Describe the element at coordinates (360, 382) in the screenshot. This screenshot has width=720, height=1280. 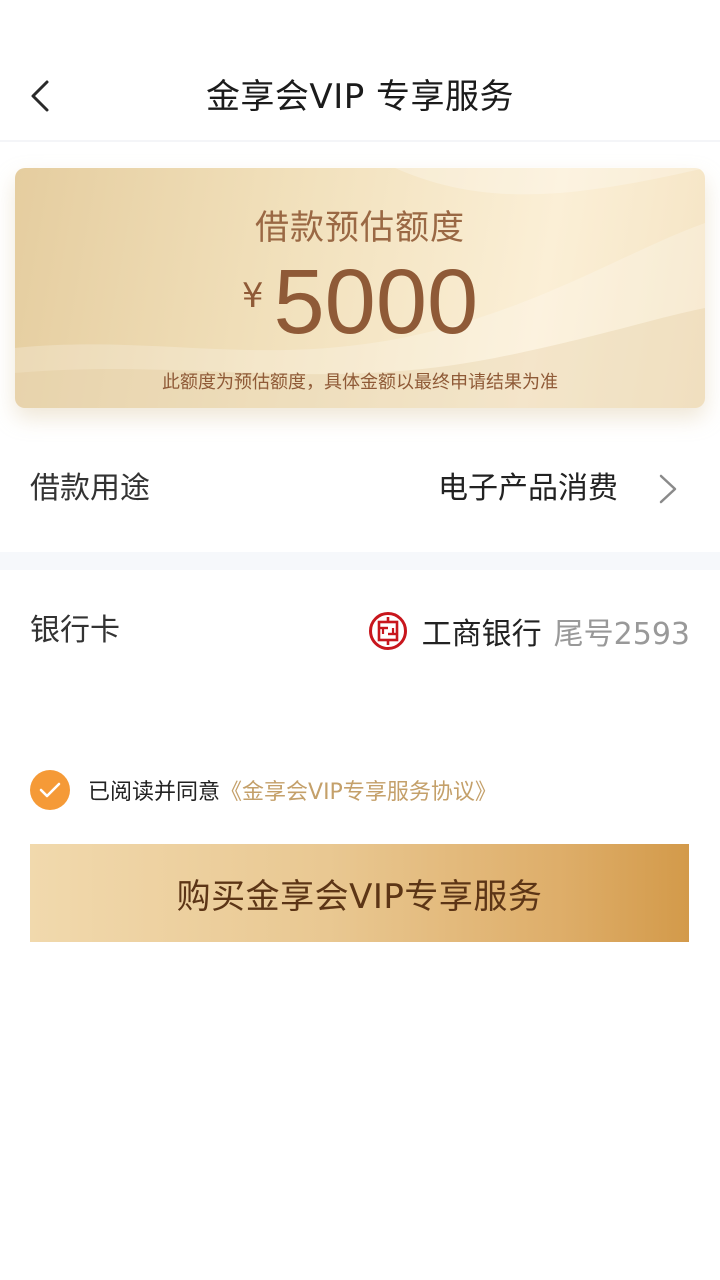
I see `quota-note: 此额度为预估额度，具体金额以最终申请结果为准` at that location.